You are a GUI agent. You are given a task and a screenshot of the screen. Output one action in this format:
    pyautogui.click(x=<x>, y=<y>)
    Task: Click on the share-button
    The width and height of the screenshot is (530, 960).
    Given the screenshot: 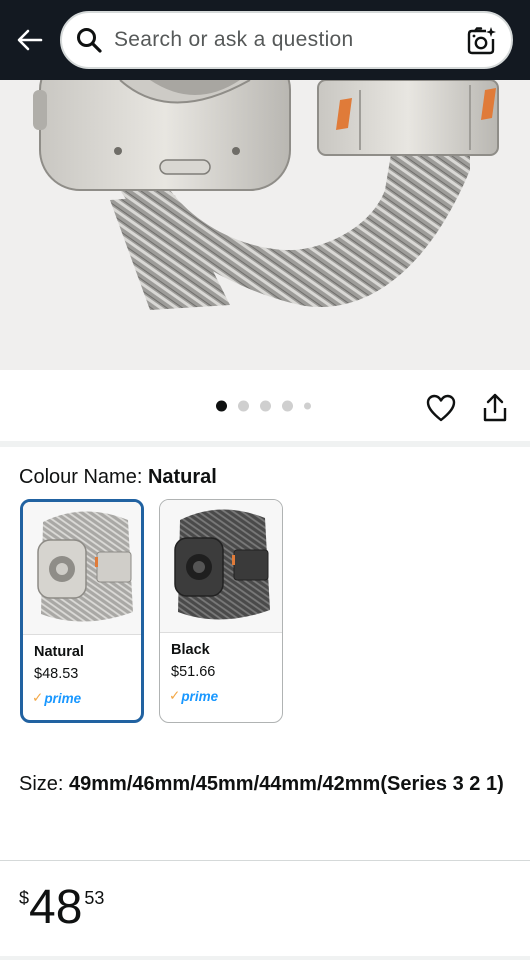 What is the action you would take?
    pyautogui.click(x=495, y=408)
    